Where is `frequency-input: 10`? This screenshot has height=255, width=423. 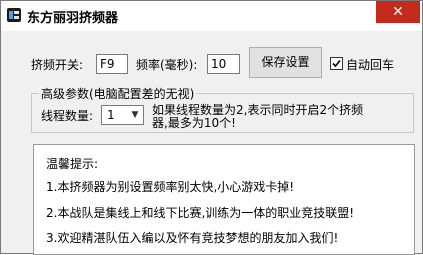
frequency-input: 10 is located at coordinates (223, 64).